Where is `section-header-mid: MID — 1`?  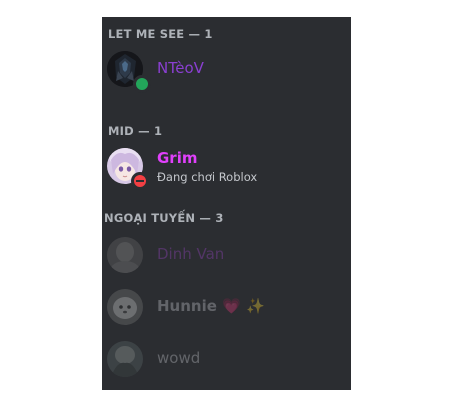
section-header-mid: MID — 1 is located at coordinates (135, 131).